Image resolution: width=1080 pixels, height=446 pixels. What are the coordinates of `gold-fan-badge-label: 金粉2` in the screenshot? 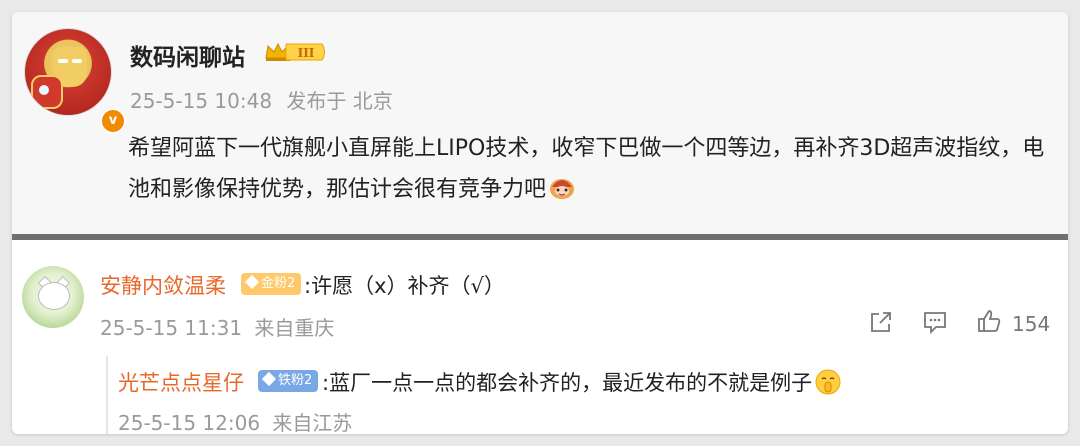 It's located at (278, 283).